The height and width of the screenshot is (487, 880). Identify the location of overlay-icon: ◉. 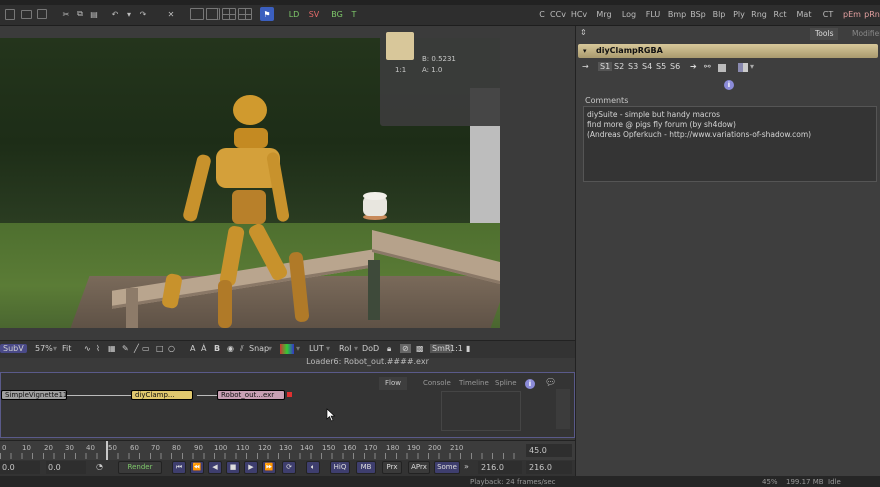
(230, 348).